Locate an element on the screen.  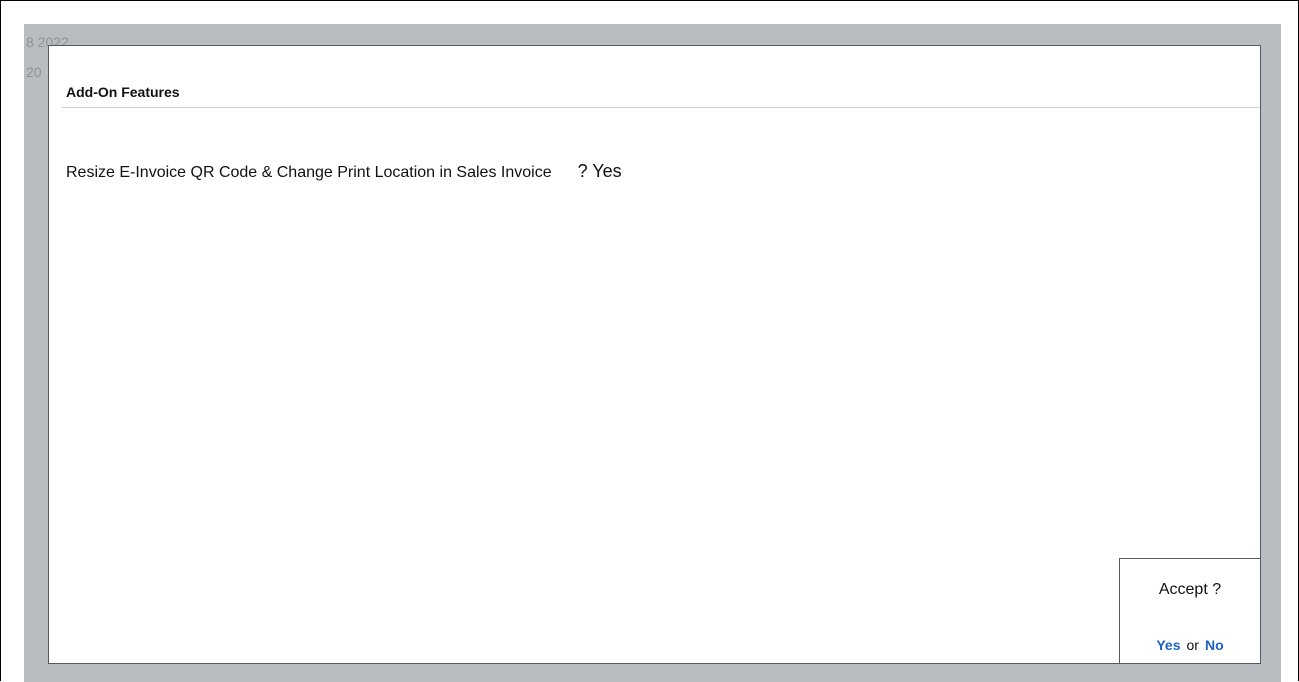
panel-title: Add-On Features is located at coordinates (123, 92).